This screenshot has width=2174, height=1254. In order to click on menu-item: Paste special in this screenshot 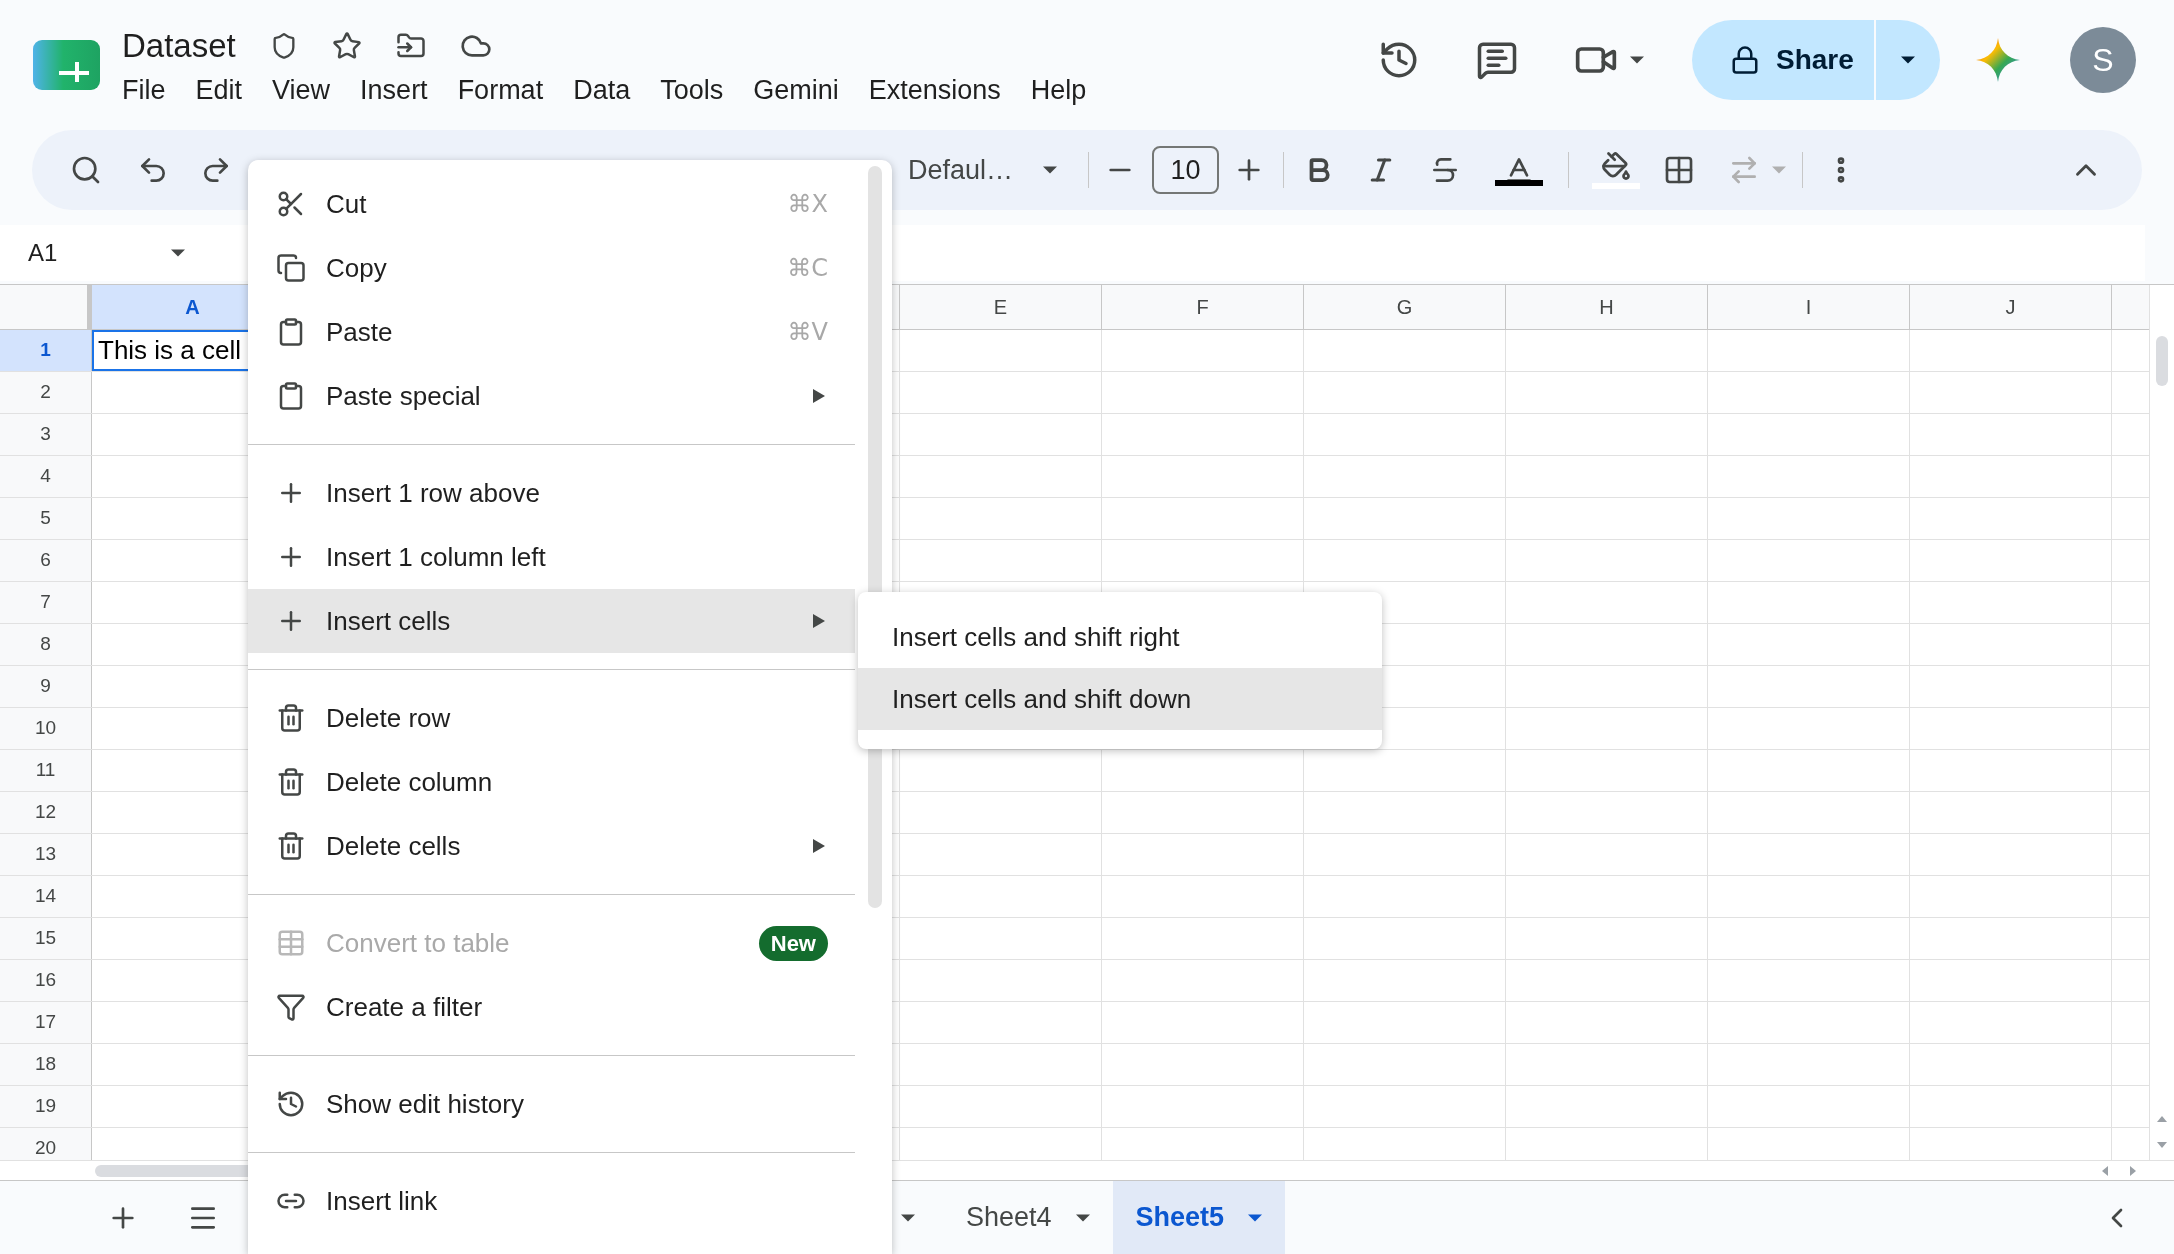, I will do `click(551, 396)`.